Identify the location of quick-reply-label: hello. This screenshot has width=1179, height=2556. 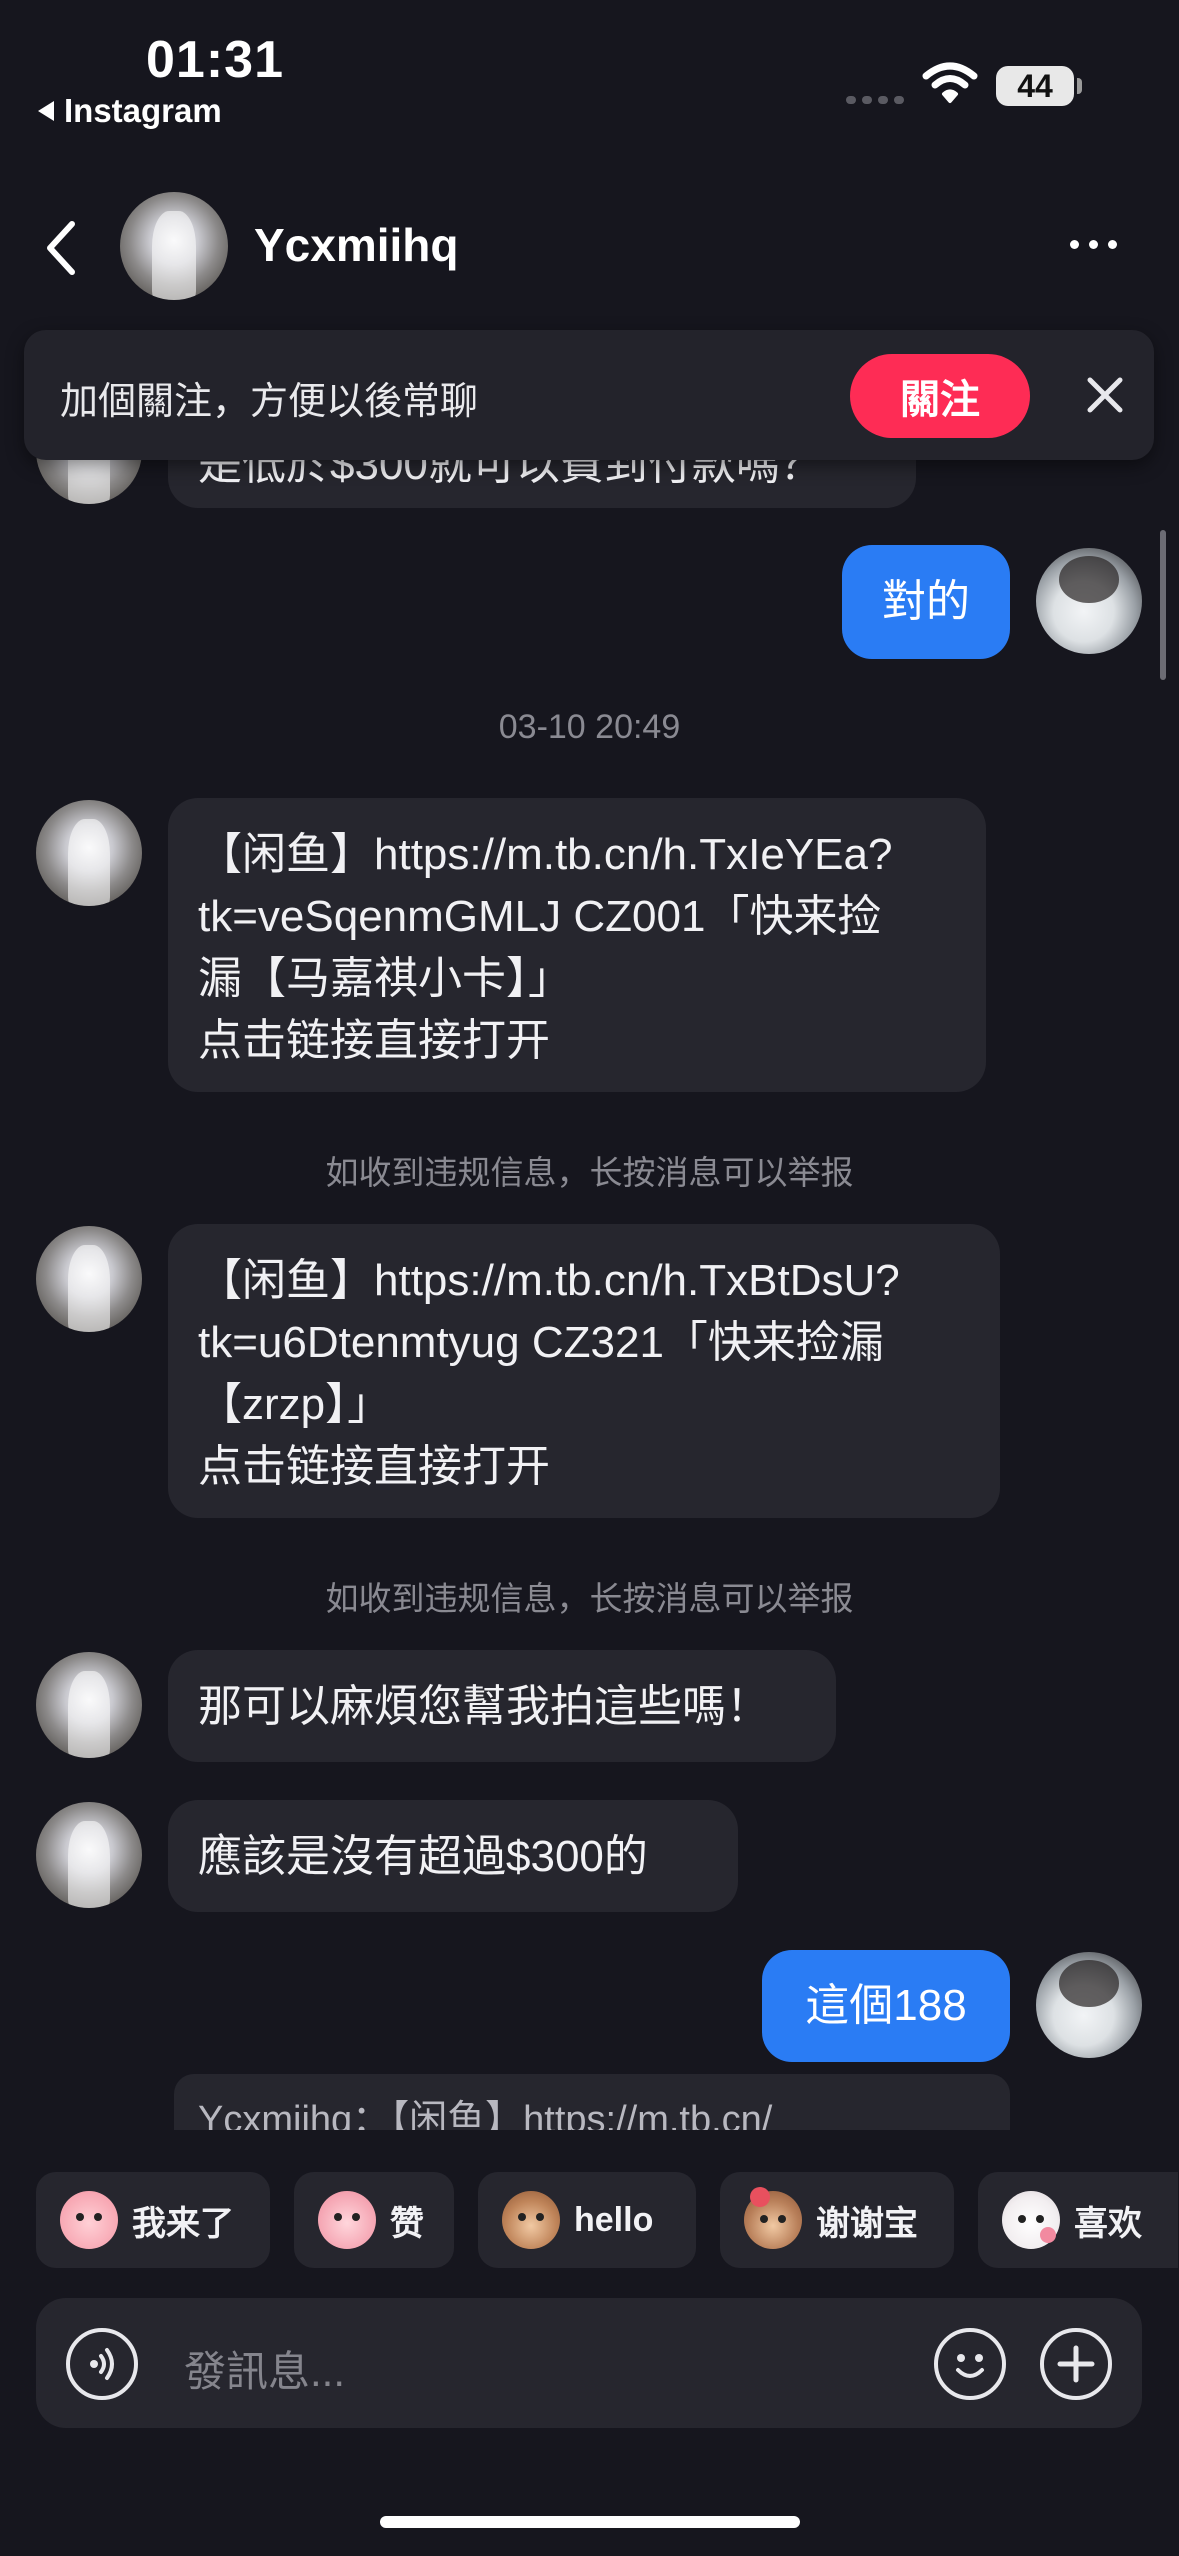
(614, 2219).